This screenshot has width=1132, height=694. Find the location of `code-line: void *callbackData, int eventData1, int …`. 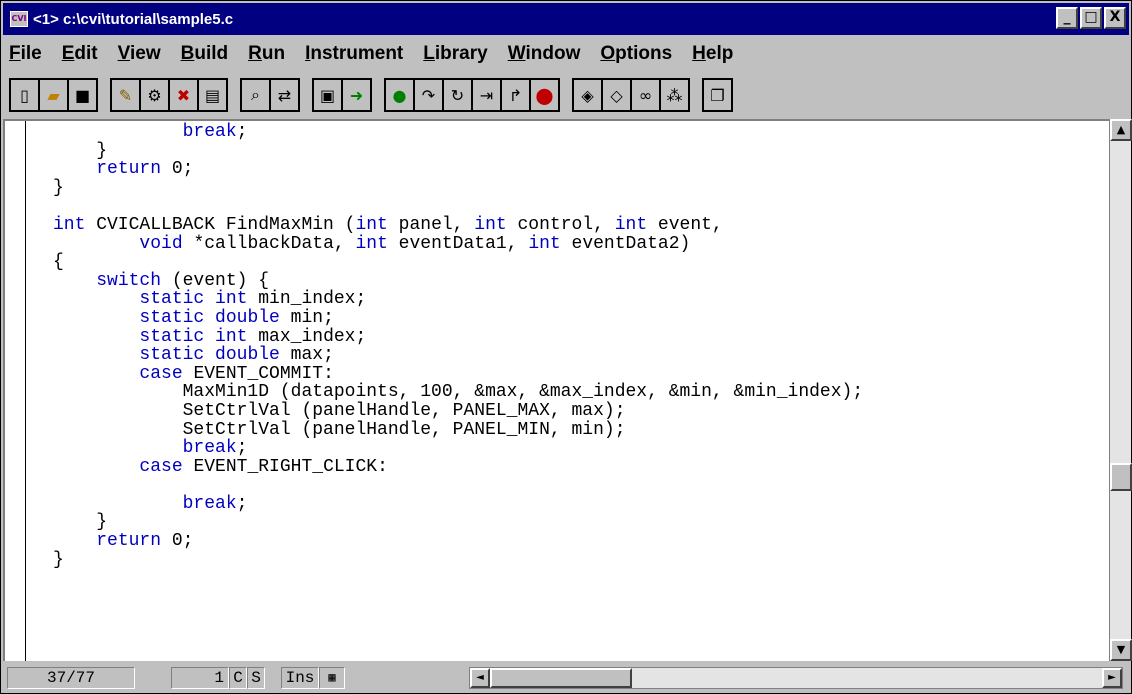

code-line: void *callbackData, int eventData1, int … is located at coordinates (415, 243).